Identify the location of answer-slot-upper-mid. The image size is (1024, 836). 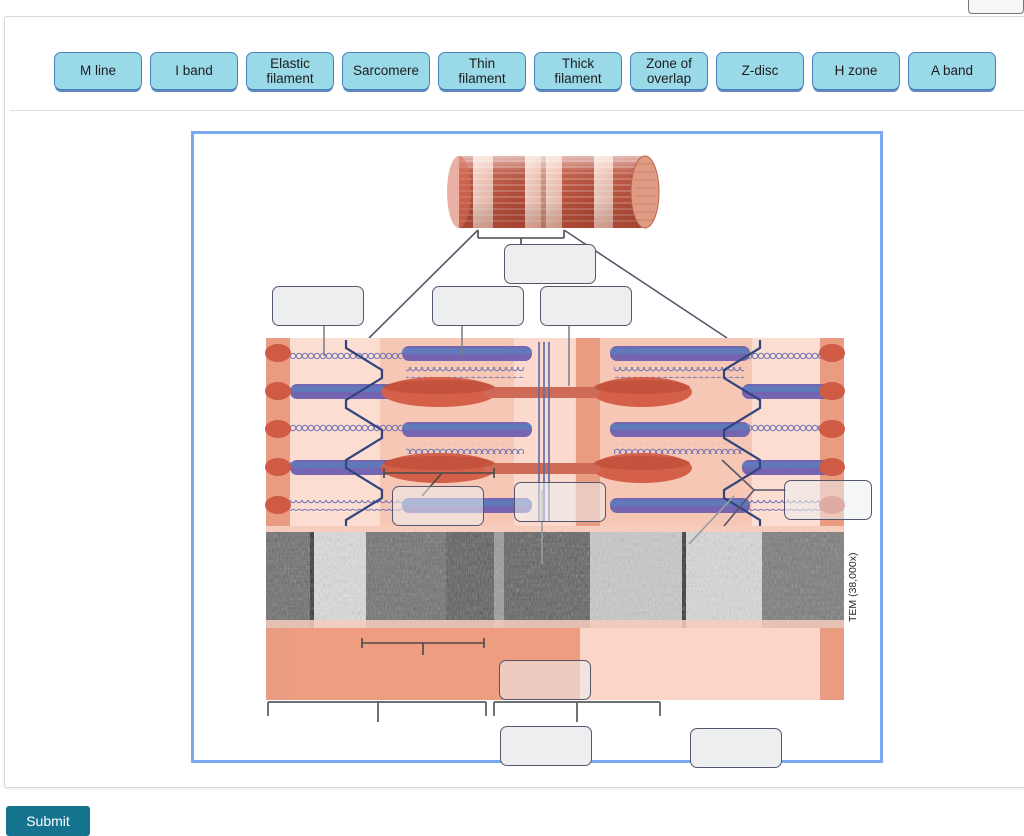
(478, 306).